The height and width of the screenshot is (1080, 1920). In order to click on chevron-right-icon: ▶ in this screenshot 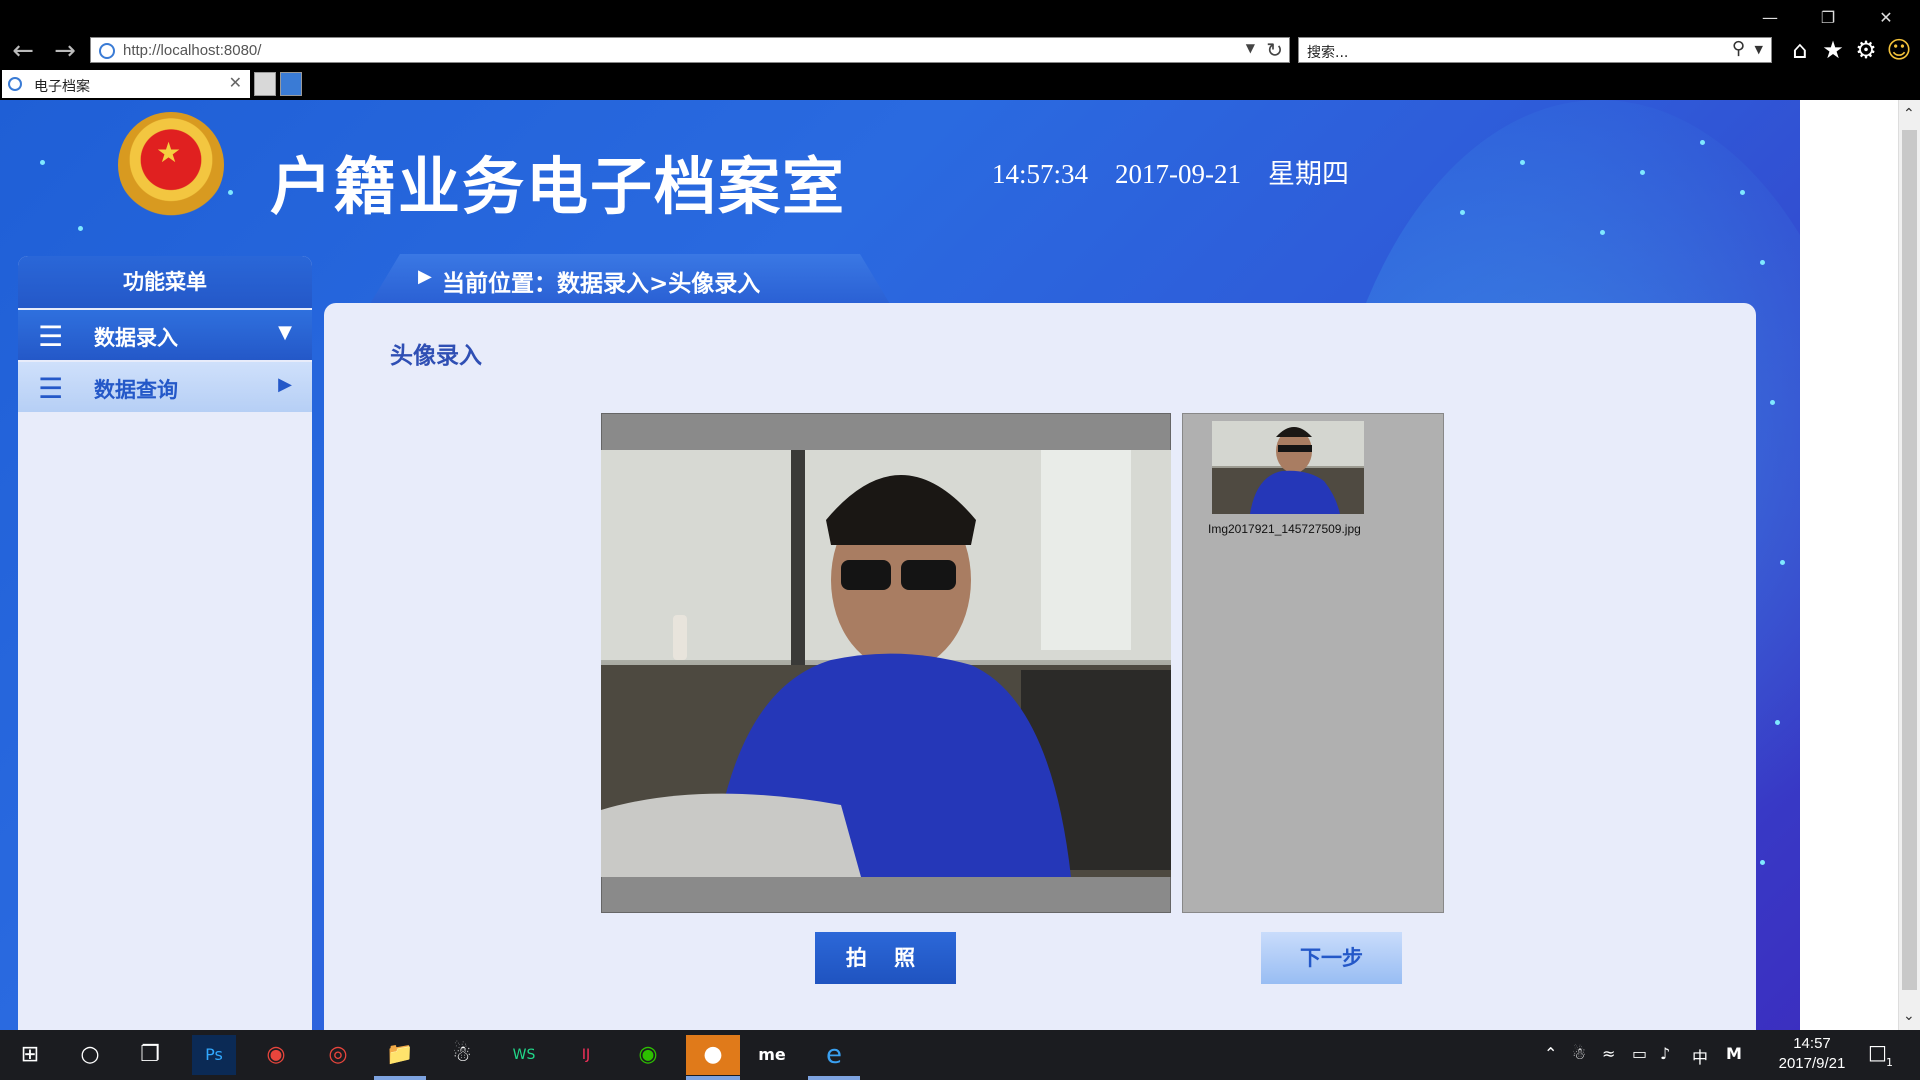, I will do `click(285, 384)`.